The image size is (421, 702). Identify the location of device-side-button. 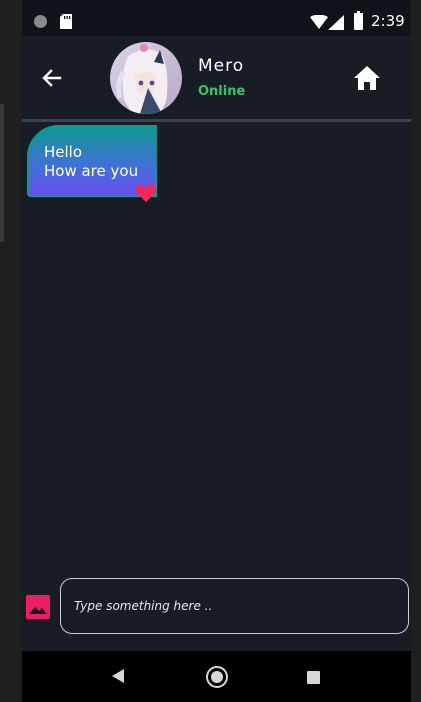
(2, 173).